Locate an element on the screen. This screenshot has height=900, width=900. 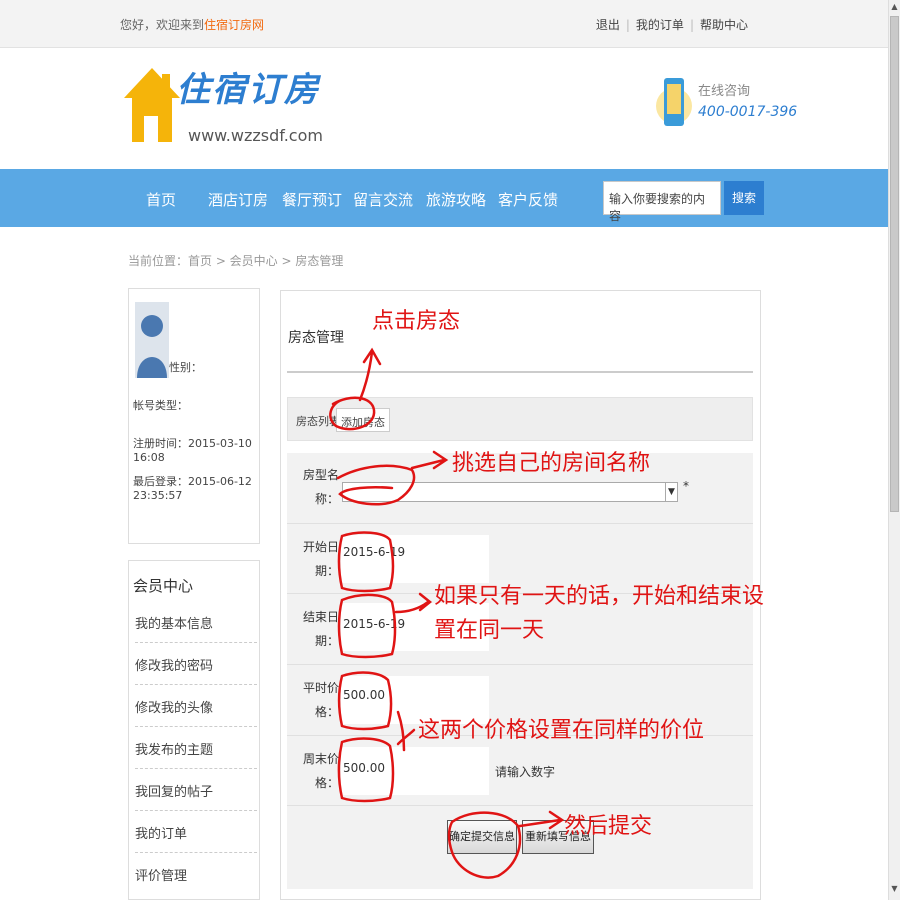
chevron-down-icon: ▼ is located at coordinates (671, 492).